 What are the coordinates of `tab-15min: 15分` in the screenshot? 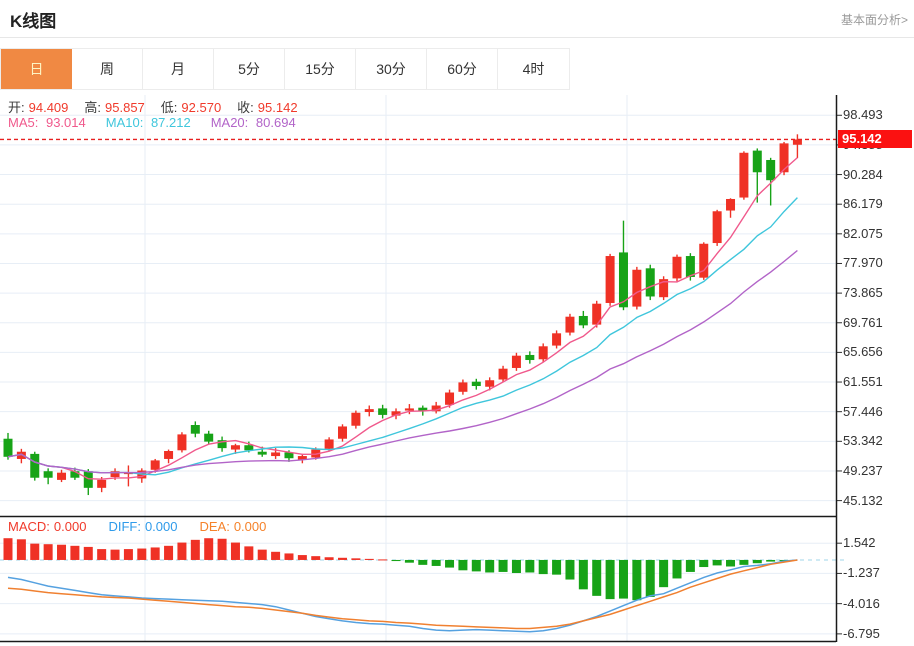 It's located at (320, 69).